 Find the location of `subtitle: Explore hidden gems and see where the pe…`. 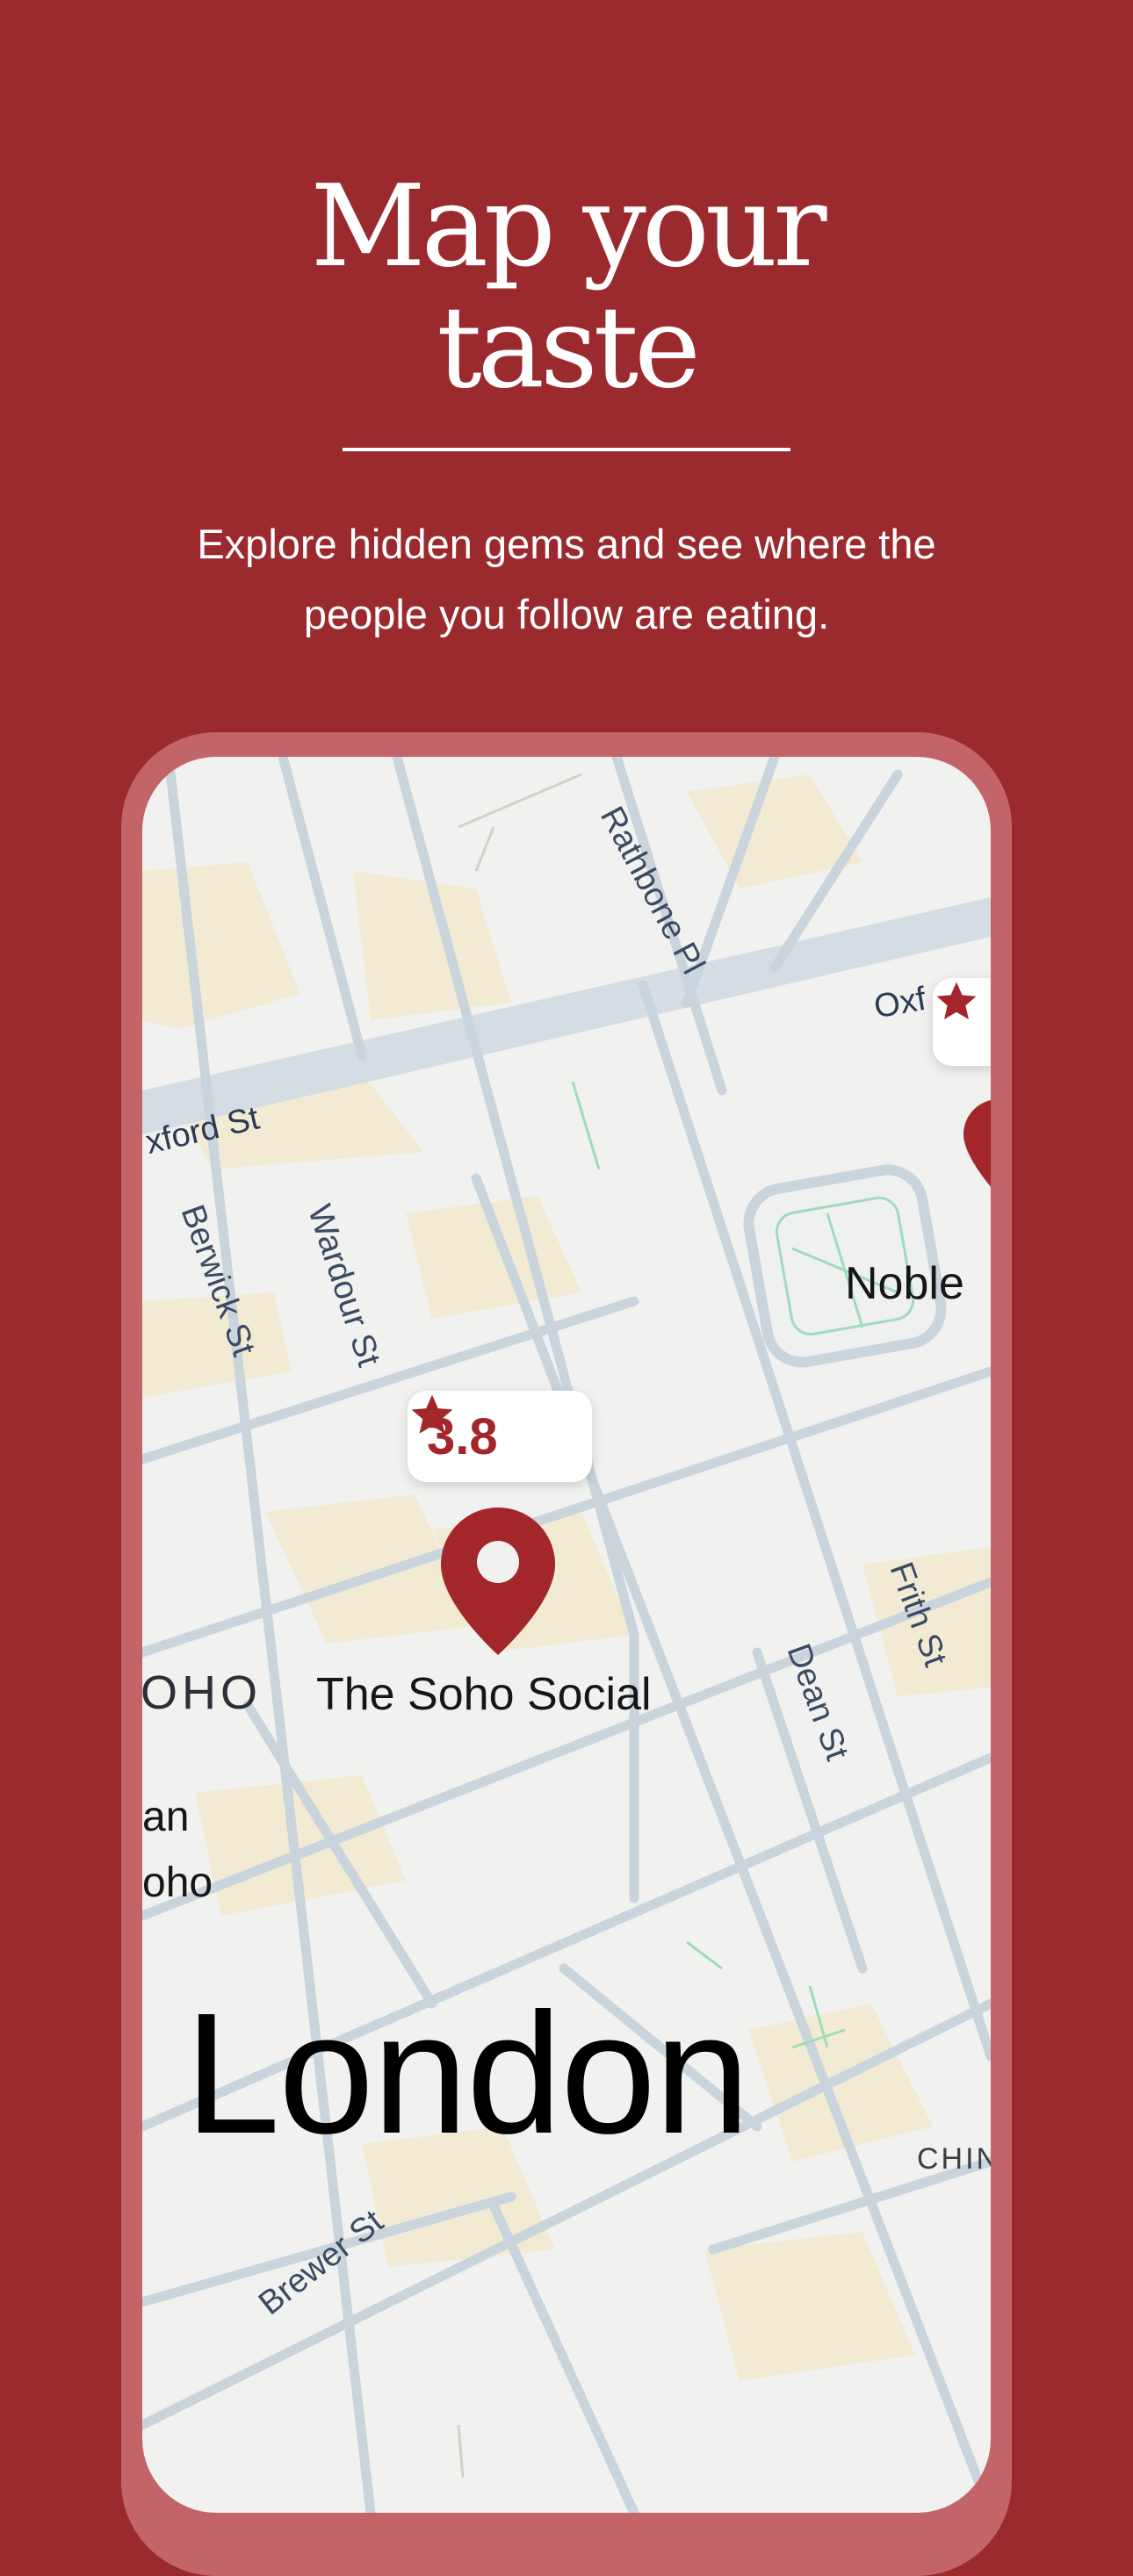

subtitle: Explore hidden gems and see where the pe… is located at coordinates (566, 579).